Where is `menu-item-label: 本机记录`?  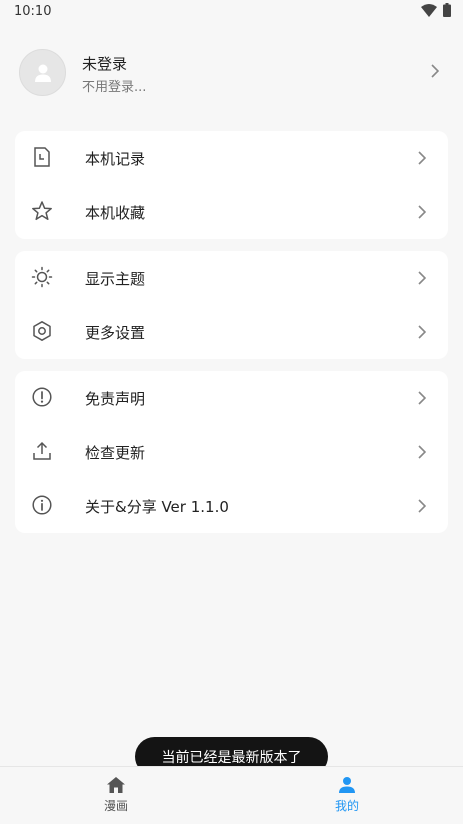
menu-item-label: 本机记录 is located at coordinates (115, 159).